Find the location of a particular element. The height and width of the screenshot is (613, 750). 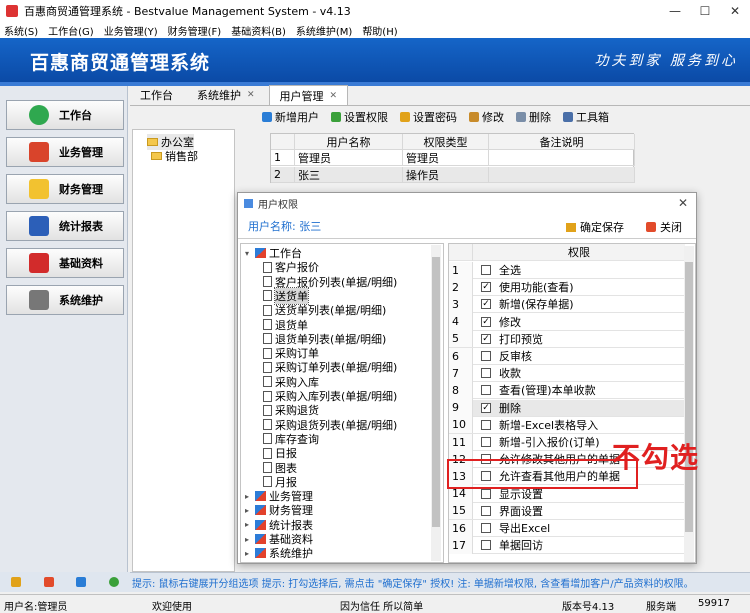

grid-cell: 操作员 is located at coordinates (446, 175).